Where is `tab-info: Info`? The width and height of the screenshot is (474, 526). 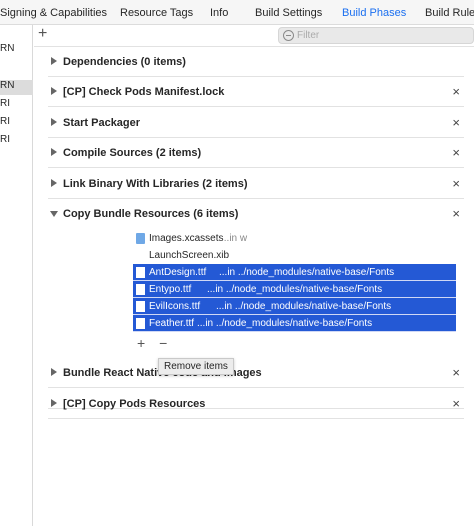
tab-info: Info is located at coordinates (219, 13).